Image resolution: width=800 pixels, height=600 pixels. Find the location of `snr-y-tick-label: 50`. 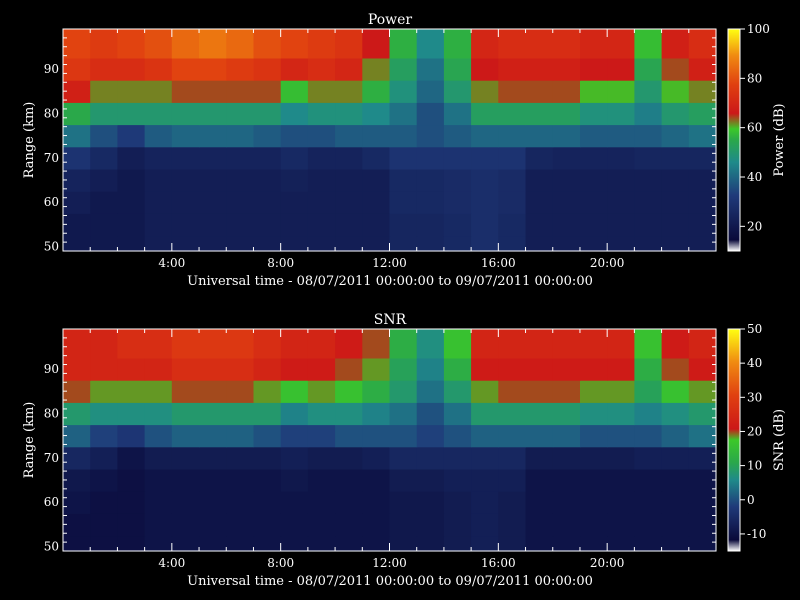

snr-y-tick-label: 50 is located at coordinates (51, 547).